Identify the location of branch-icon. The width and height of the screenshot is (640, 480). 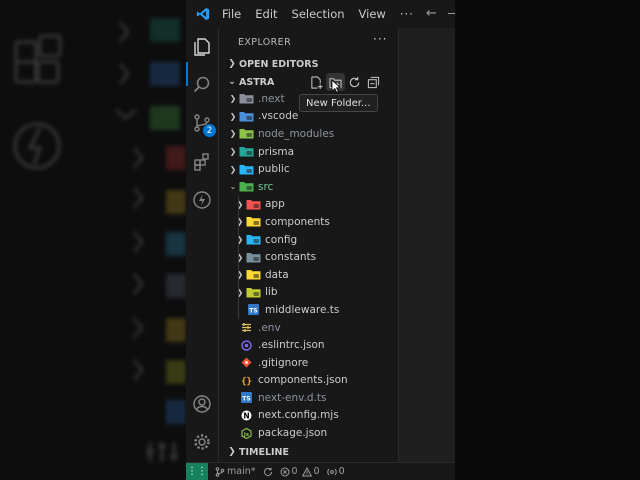
(220, 471).